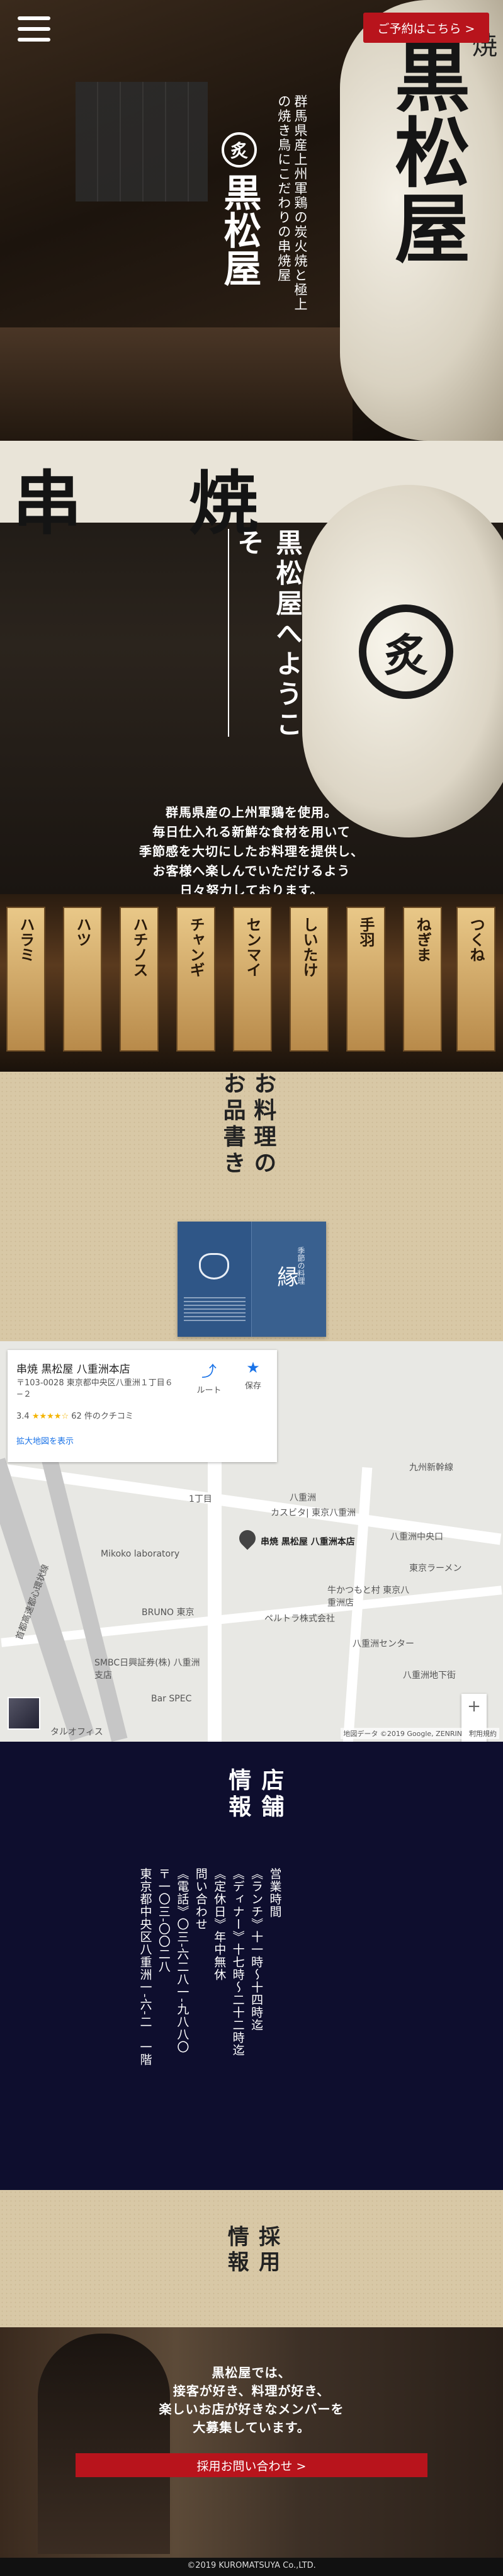  I want to click on welcome-line: 日々努力しております。, so click(251, 888).